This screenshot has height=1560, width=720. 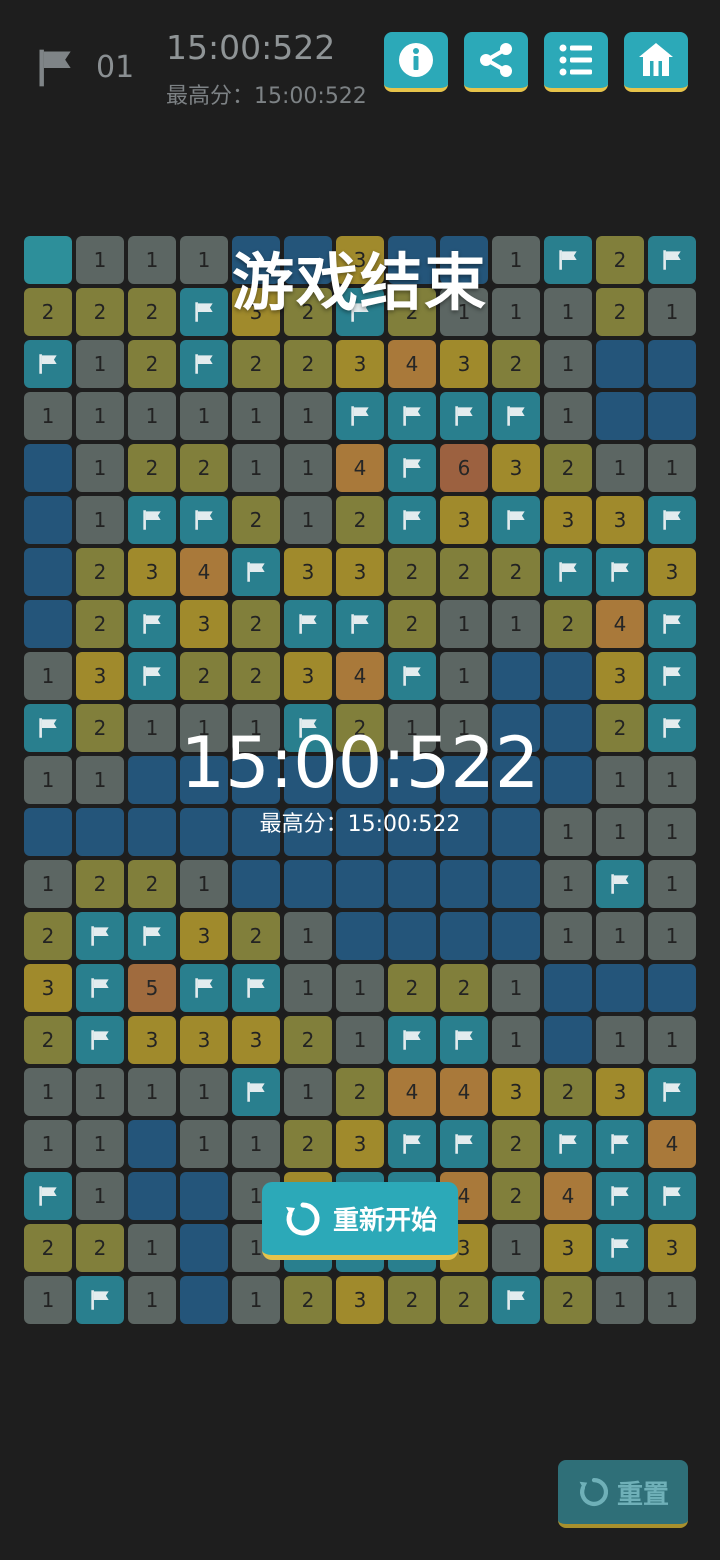 What do you see at coordinates (623, 1494) in the screenshot?
I see `reset-button: 重置` at bounding box center [623, 1494].